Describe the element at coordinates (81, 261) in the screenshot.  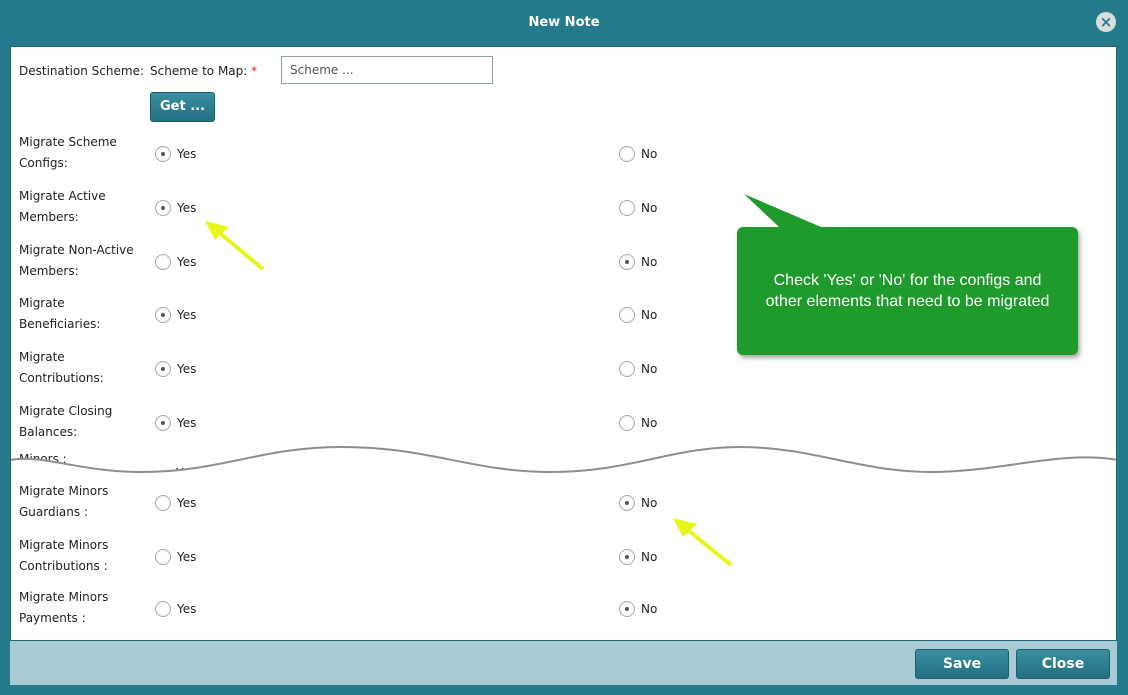
I see `option-label: Migrate Non-Active Members:` at that location.